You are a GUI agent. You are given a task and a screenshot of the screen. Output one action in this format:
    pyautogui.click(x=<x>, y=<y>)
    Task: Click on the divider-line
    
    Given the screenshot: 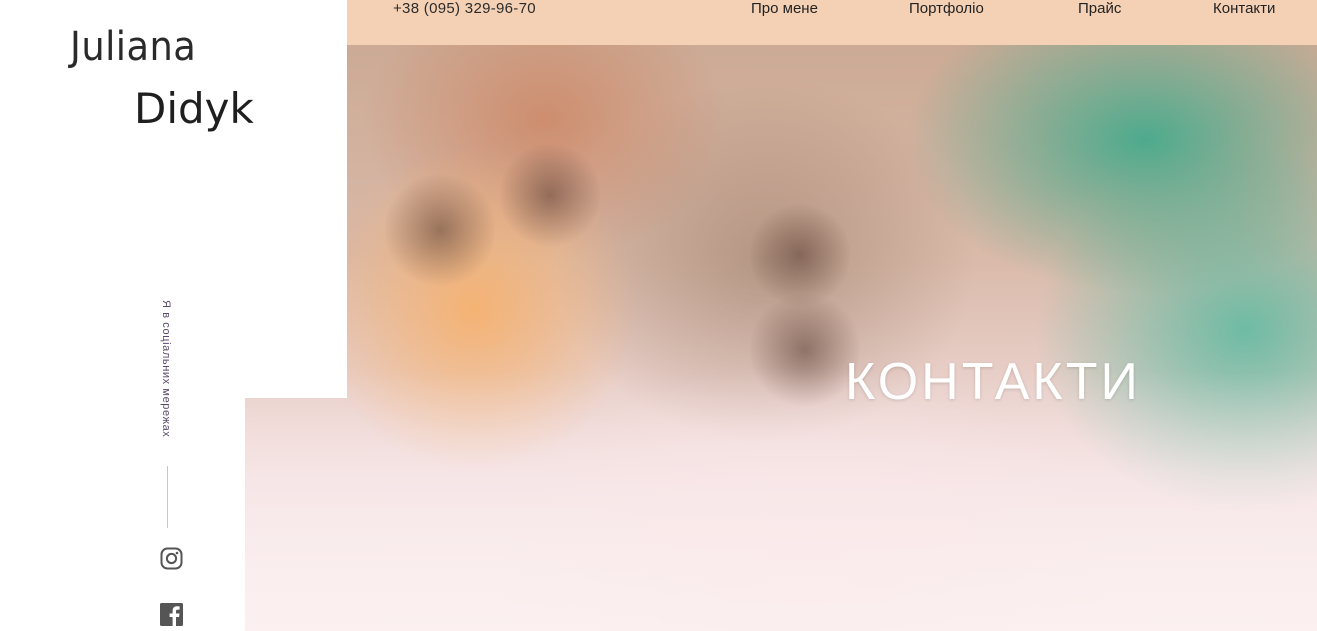 What is the action you would take?
    pyautogui.click(x=167, y=497)
    